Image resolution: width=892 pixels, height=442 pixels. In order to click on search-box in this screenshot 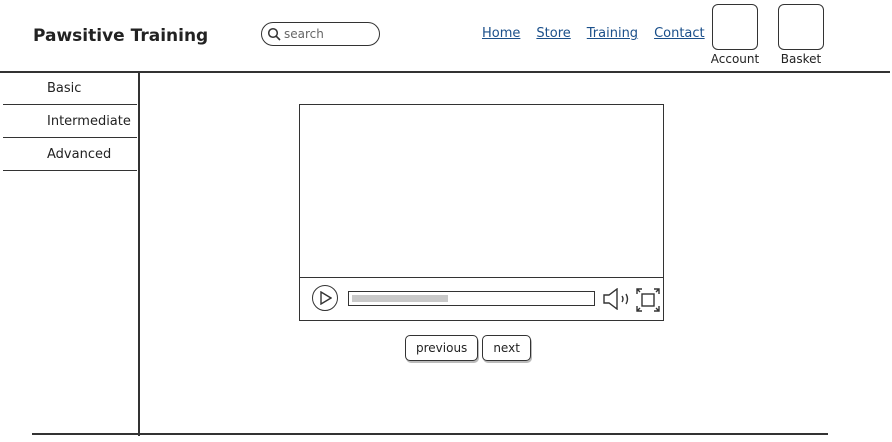, I will do `click(320, 34)`.